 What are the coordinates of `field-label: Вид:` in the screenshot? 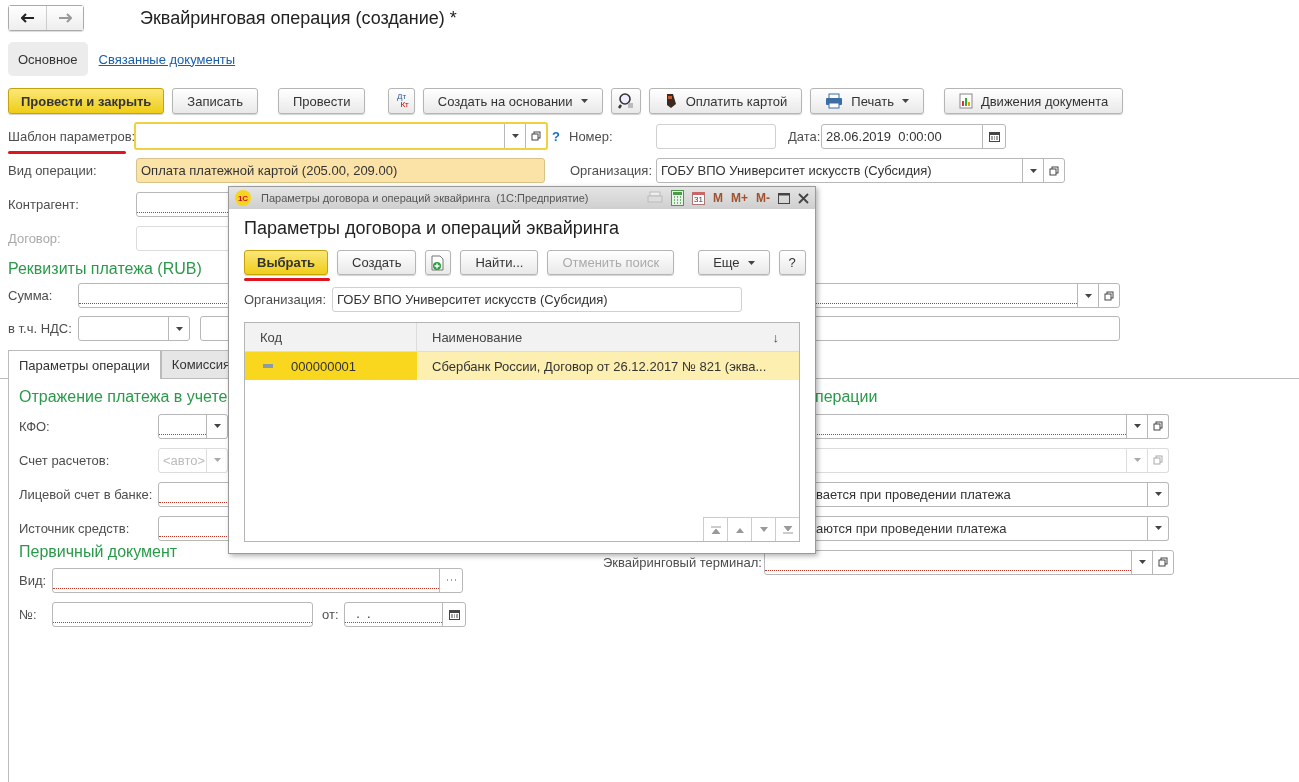 It's located at (33, 580).